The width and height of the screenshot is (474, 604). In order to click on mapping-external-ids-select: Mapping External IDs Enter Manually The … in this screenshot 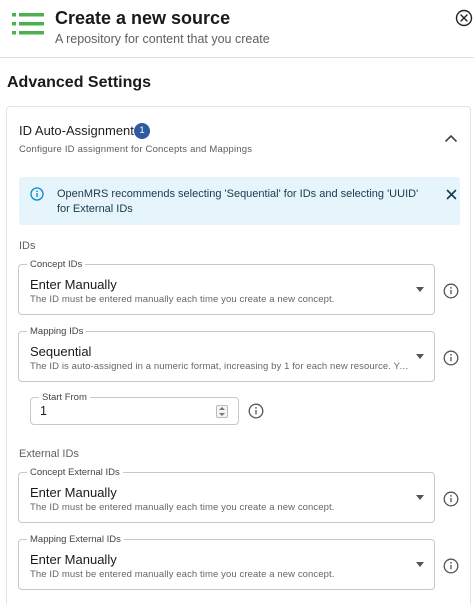, I will do `click(226, 562)`.